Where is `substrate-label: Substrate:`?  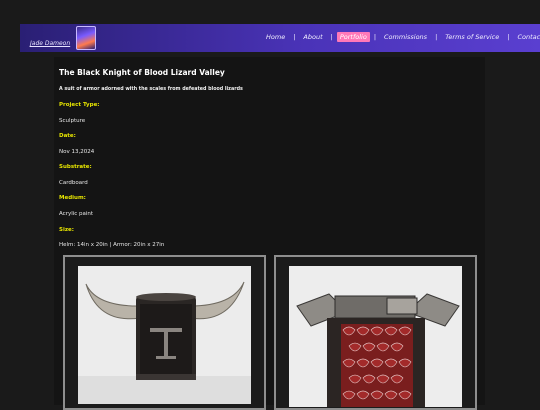 substrate-label: Substrate: is located at coordinates (75, 167).